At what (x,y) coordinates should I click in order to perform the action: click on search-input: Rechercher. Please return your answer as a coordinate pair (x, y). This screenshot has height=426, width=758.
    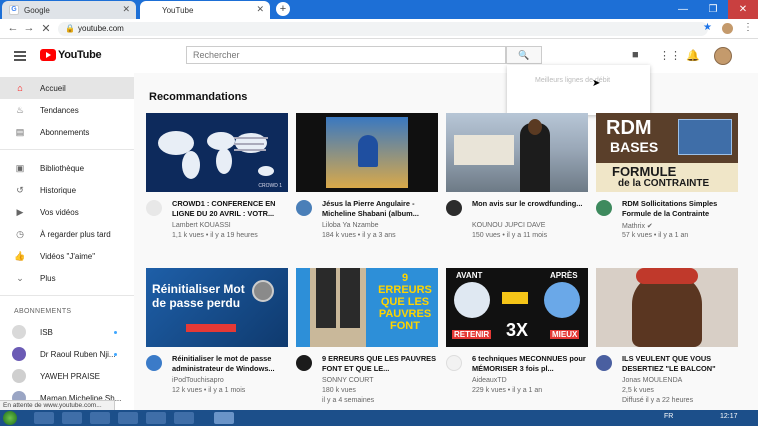
    Looking at the image, I should click on (346, 55).